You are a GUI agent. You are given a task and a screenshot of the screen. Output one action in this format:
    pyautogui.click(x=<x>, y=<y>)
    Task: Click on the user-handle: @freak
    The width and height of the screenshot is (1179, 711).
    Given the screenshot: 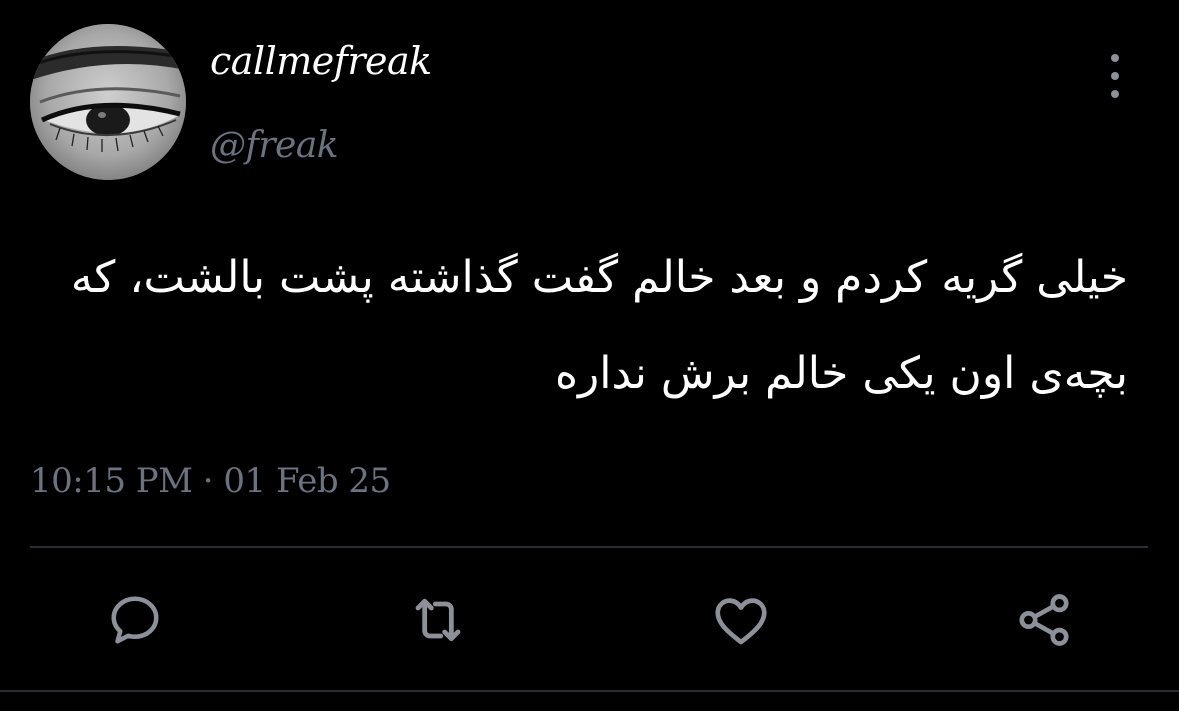 What is the action you would take?
    pyautogui.click(x=274, y=146)
    